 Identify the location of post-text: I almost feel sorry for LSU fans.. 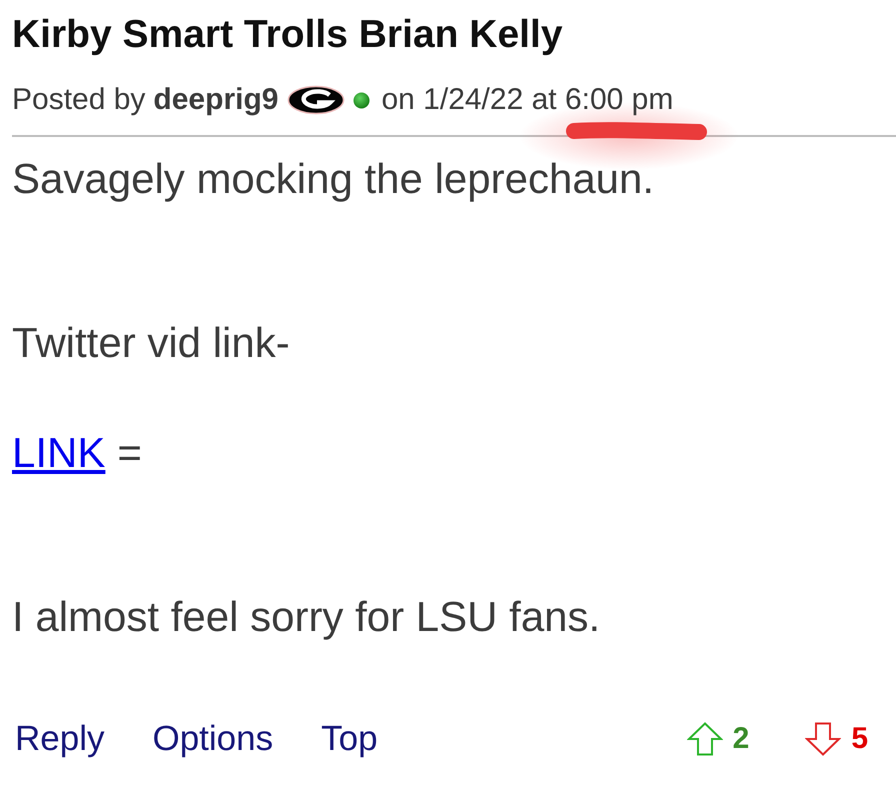
(306, 617).